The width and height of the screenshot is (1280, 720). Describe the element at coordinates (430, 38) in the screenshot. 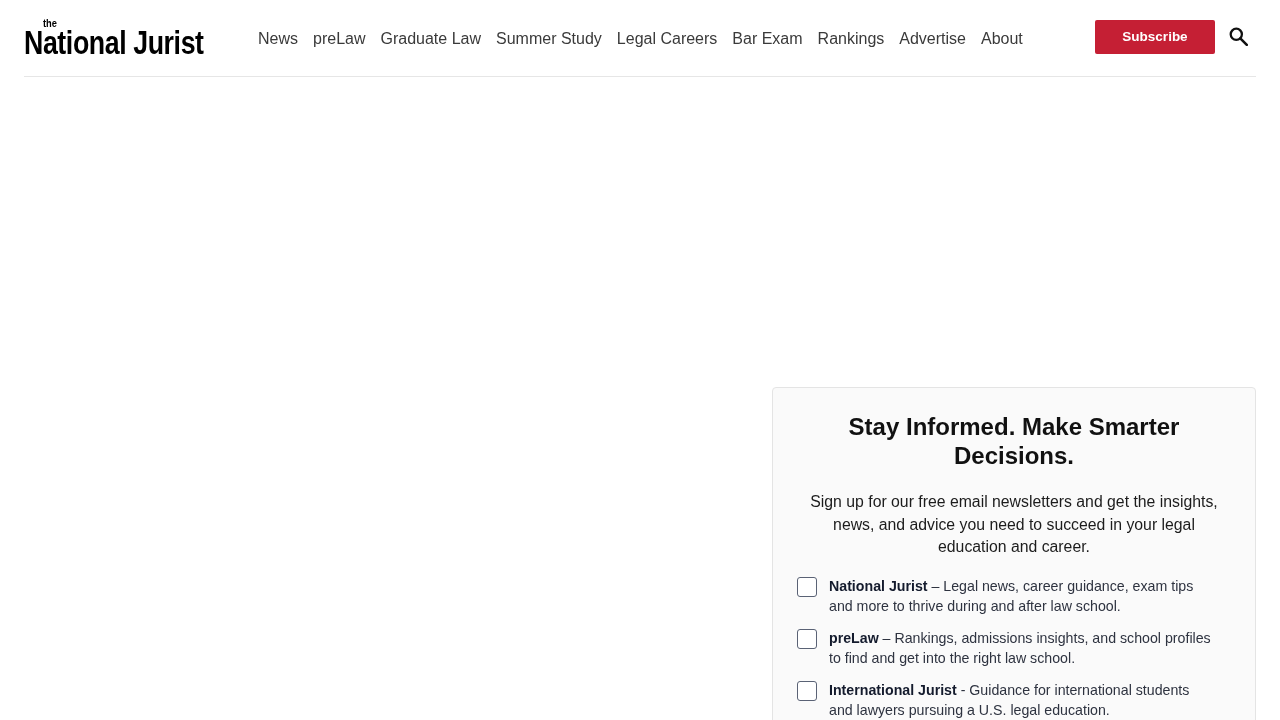

I see `nav-link: Graduate Law` at that location.